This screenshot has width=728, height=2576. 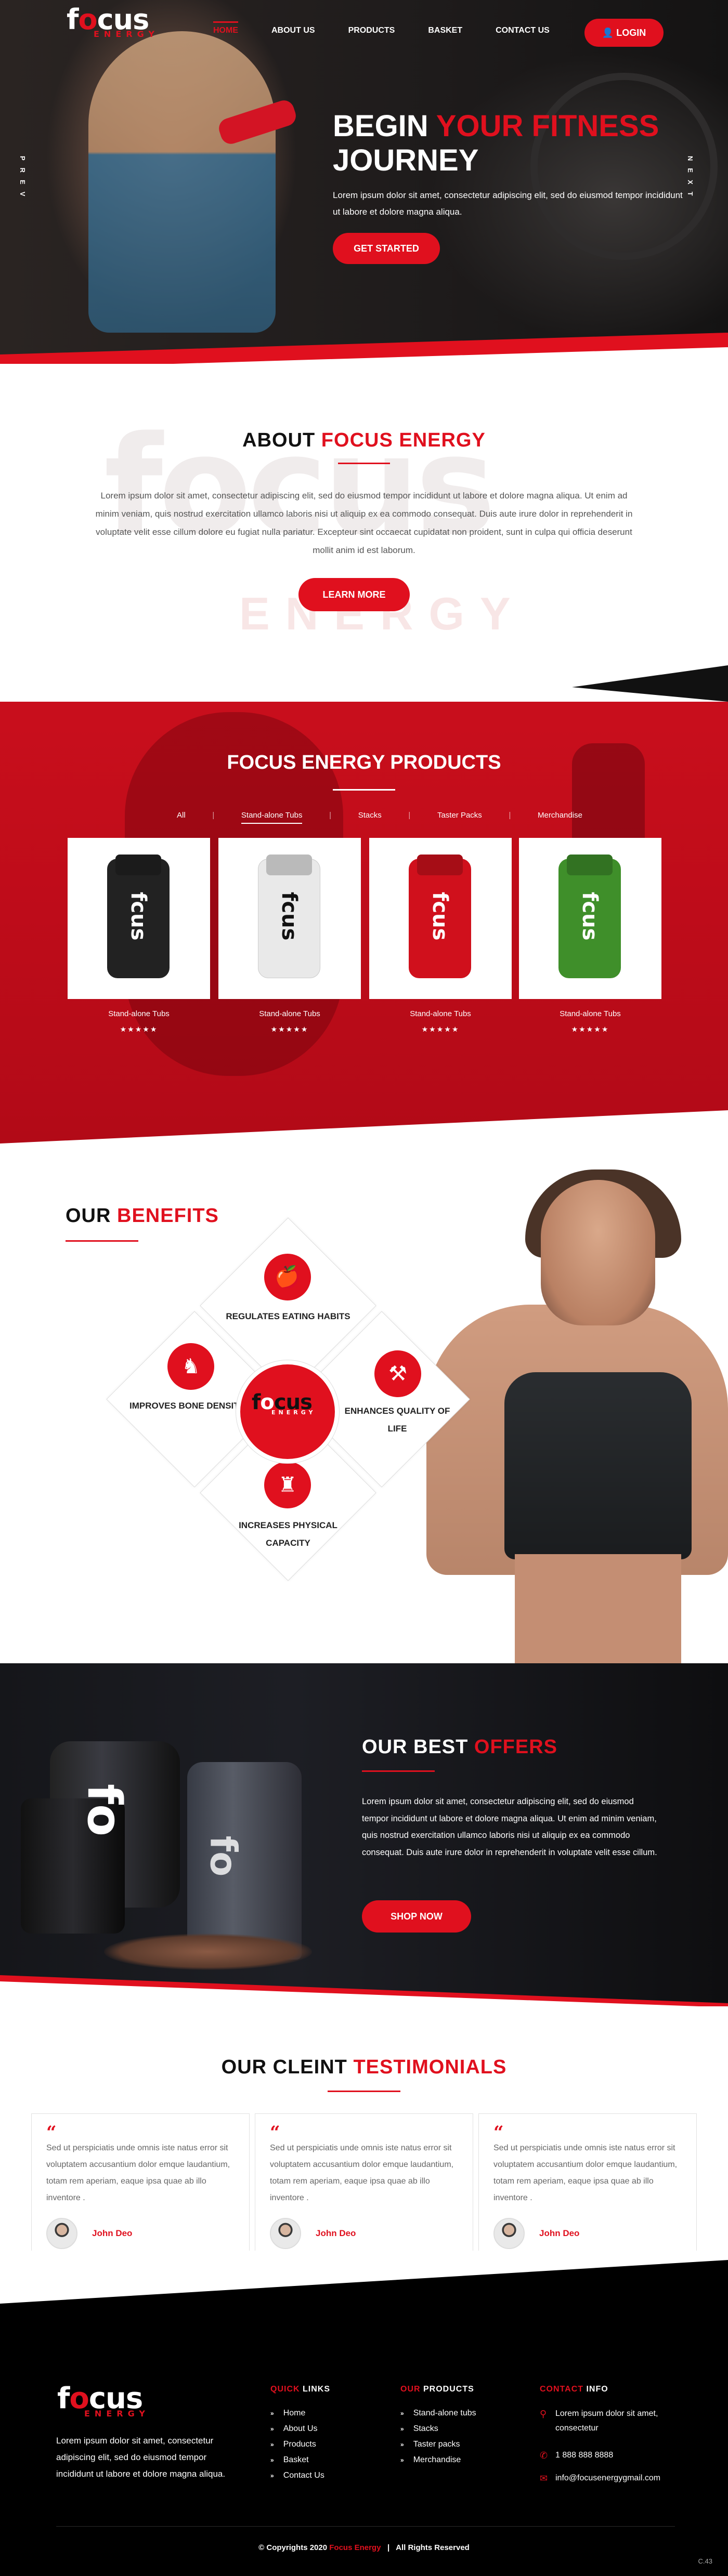 What do you see at coordinates (544, 2478) in the screenshot?
I see `mail-icon: ✉` at bounding box center [544, 2478].